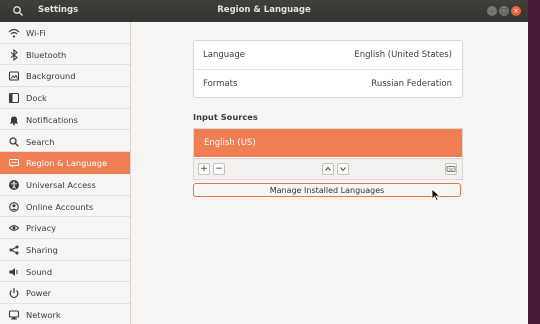 The image size is (540, 324). Describe the element at coordinates (14, 163) in the screenshot. I see `region-icon` at that location.